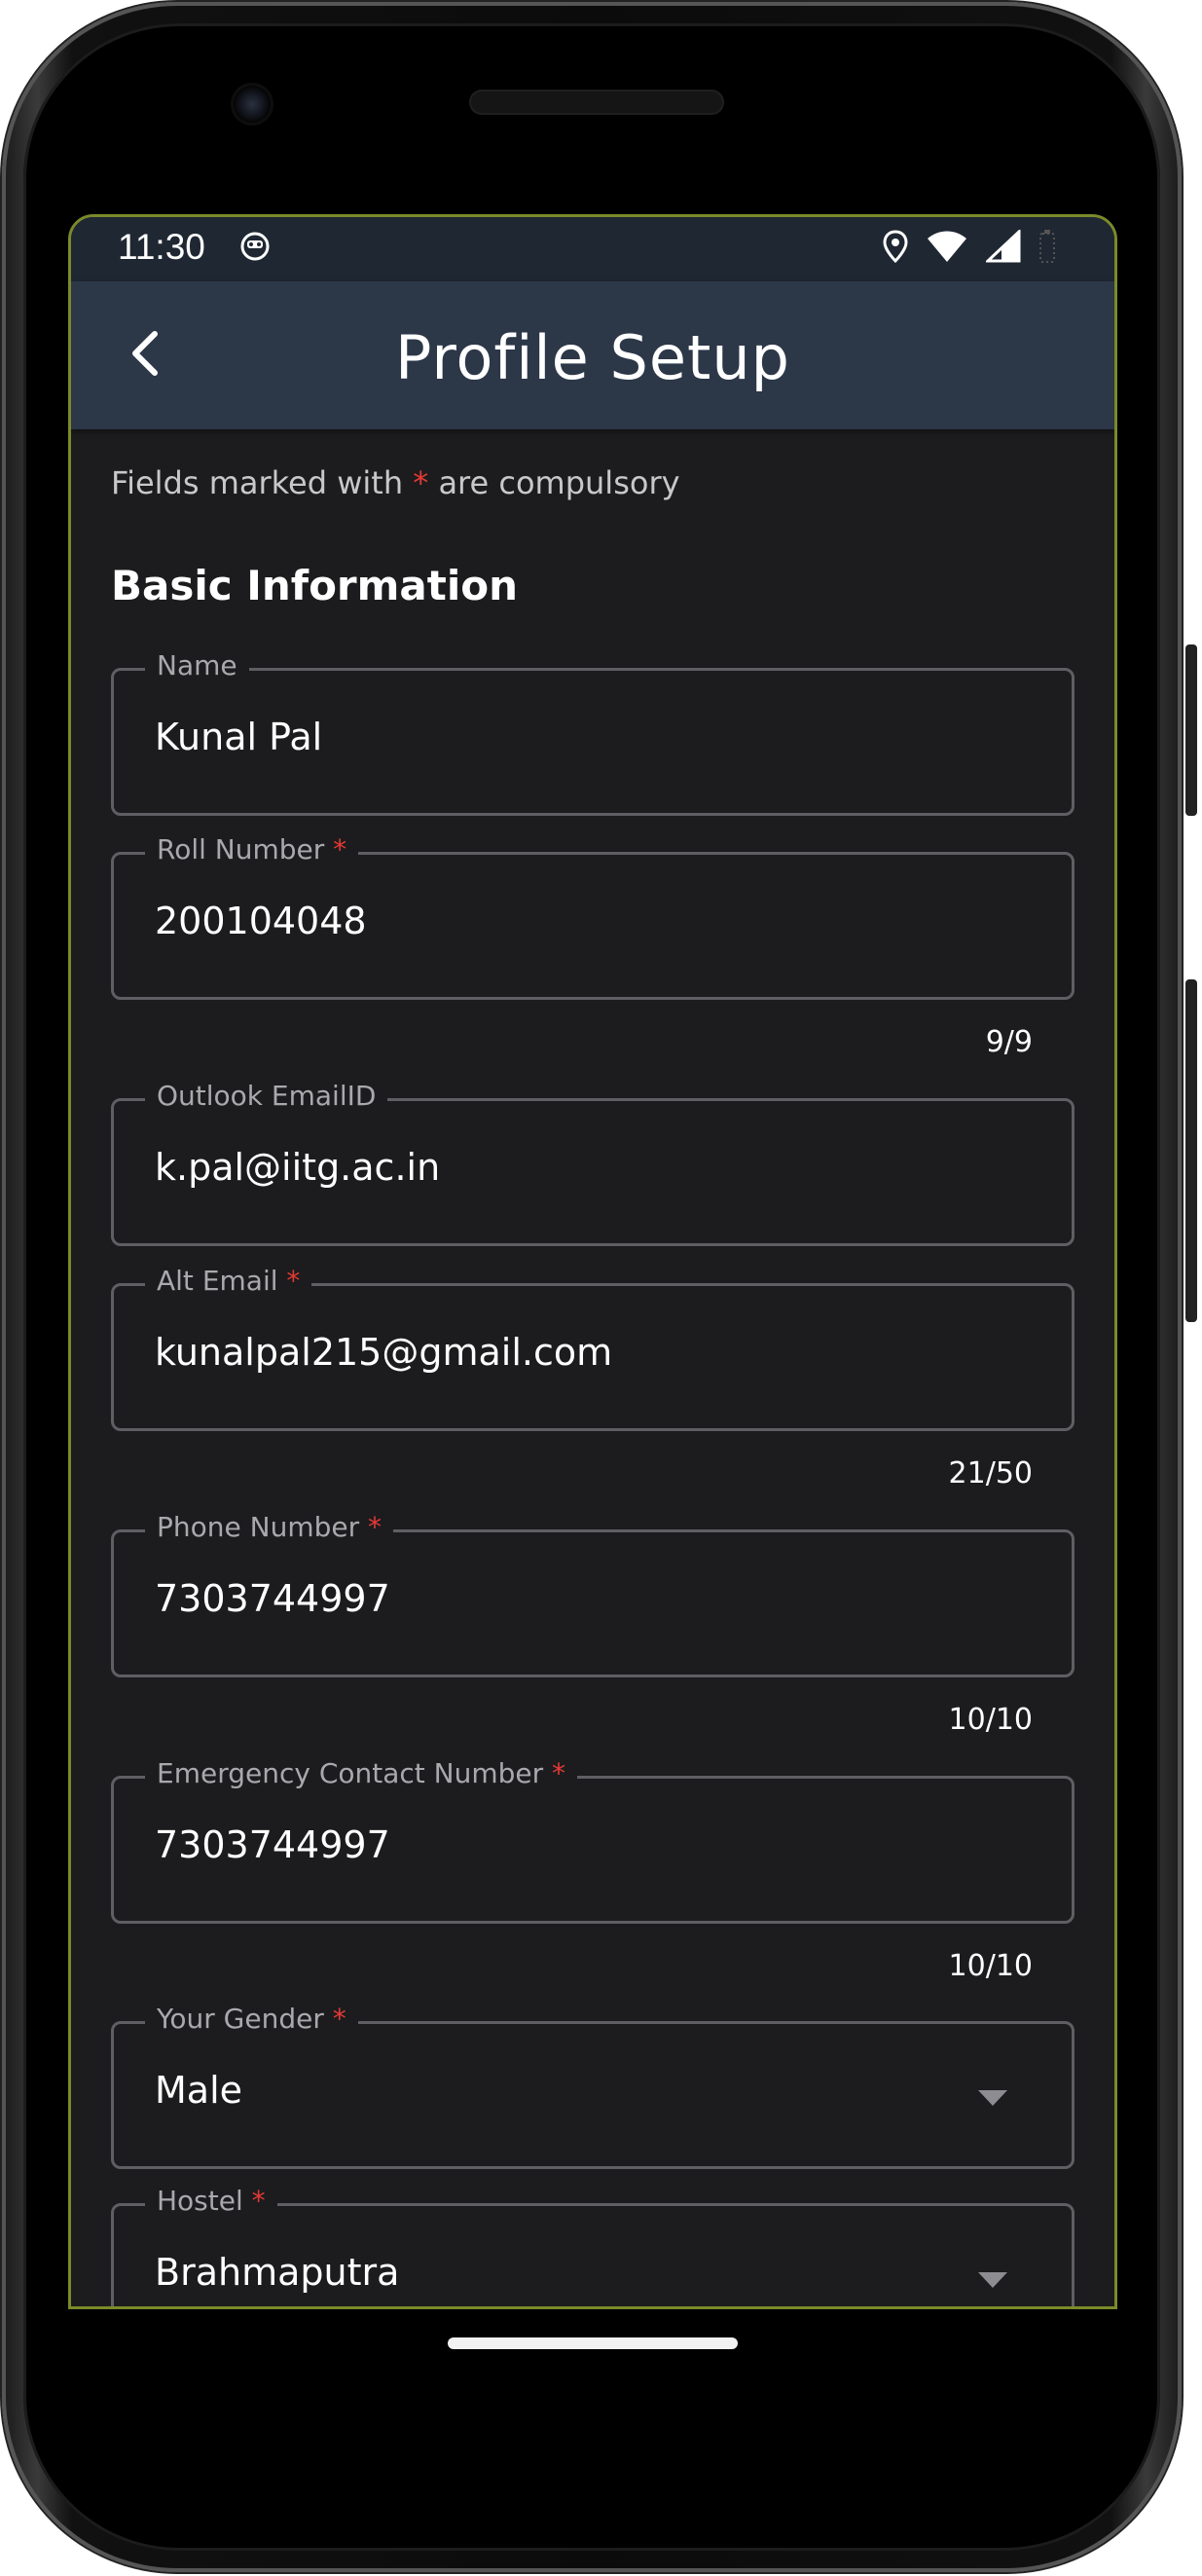 The width and height of the screenshot is (1202, 2576). Describe the element at coordinates (263, 482) in the screenshot. I see `hint-prefix: Fields marked with` at that location.